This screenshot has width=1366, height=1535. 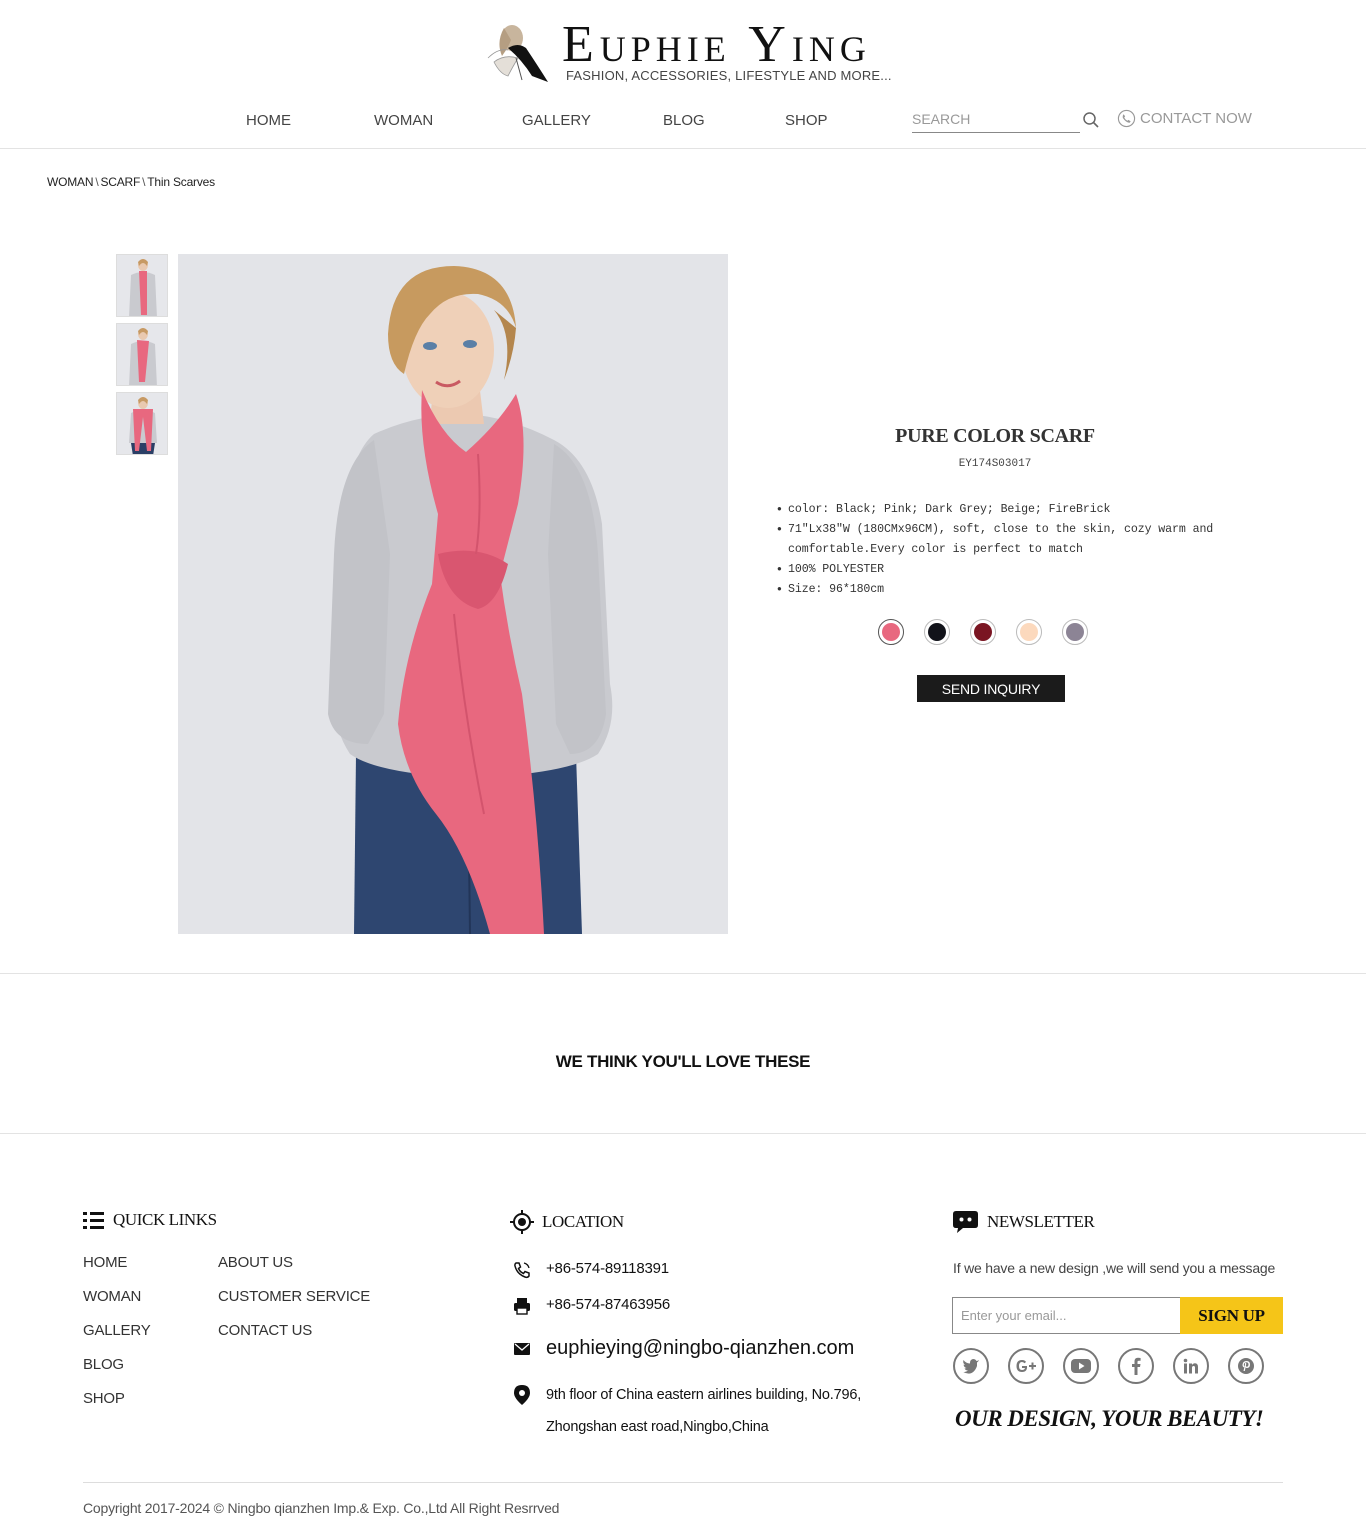 I want to click on newsletter-email-input, so click(x=1066, y=1315).